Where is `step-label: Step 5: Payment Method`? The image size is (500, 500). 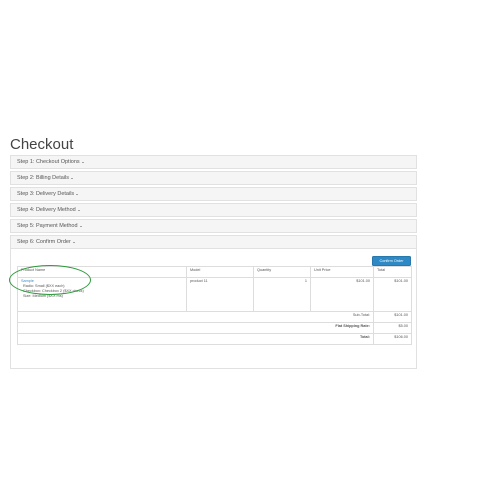 step-label: Step 5: Payment Method is located at coordinates (47, 226).